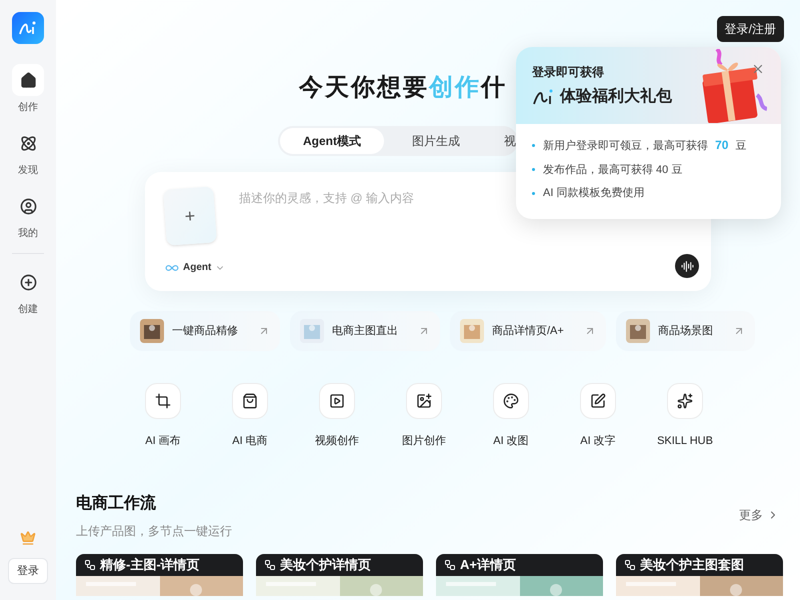  I want to click on sparkle-icon, so click(685, 401).